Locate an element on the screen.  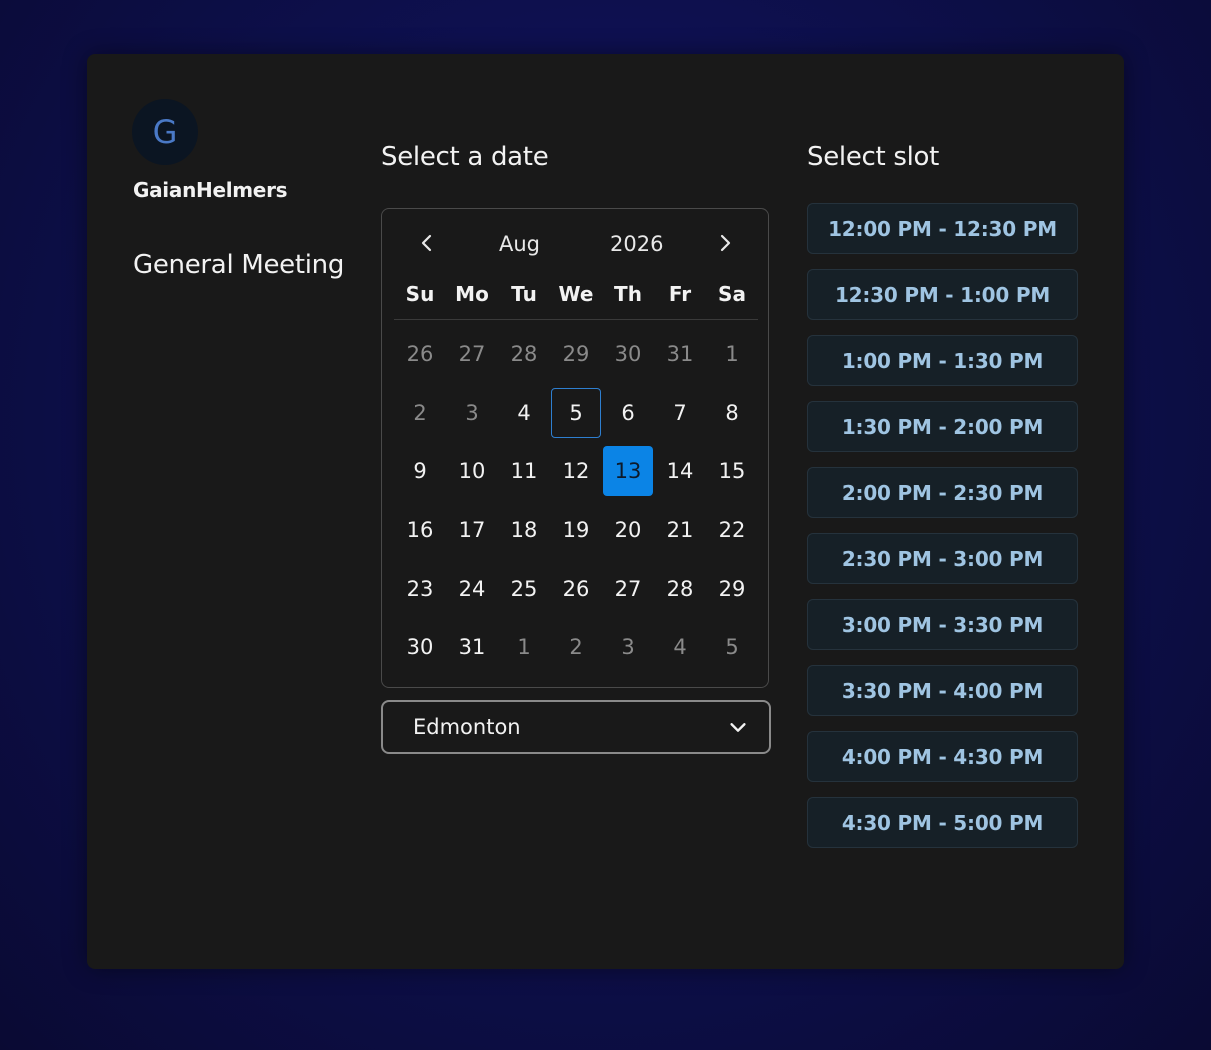
calendar-day: 5 is located at coordinates (732, 647).